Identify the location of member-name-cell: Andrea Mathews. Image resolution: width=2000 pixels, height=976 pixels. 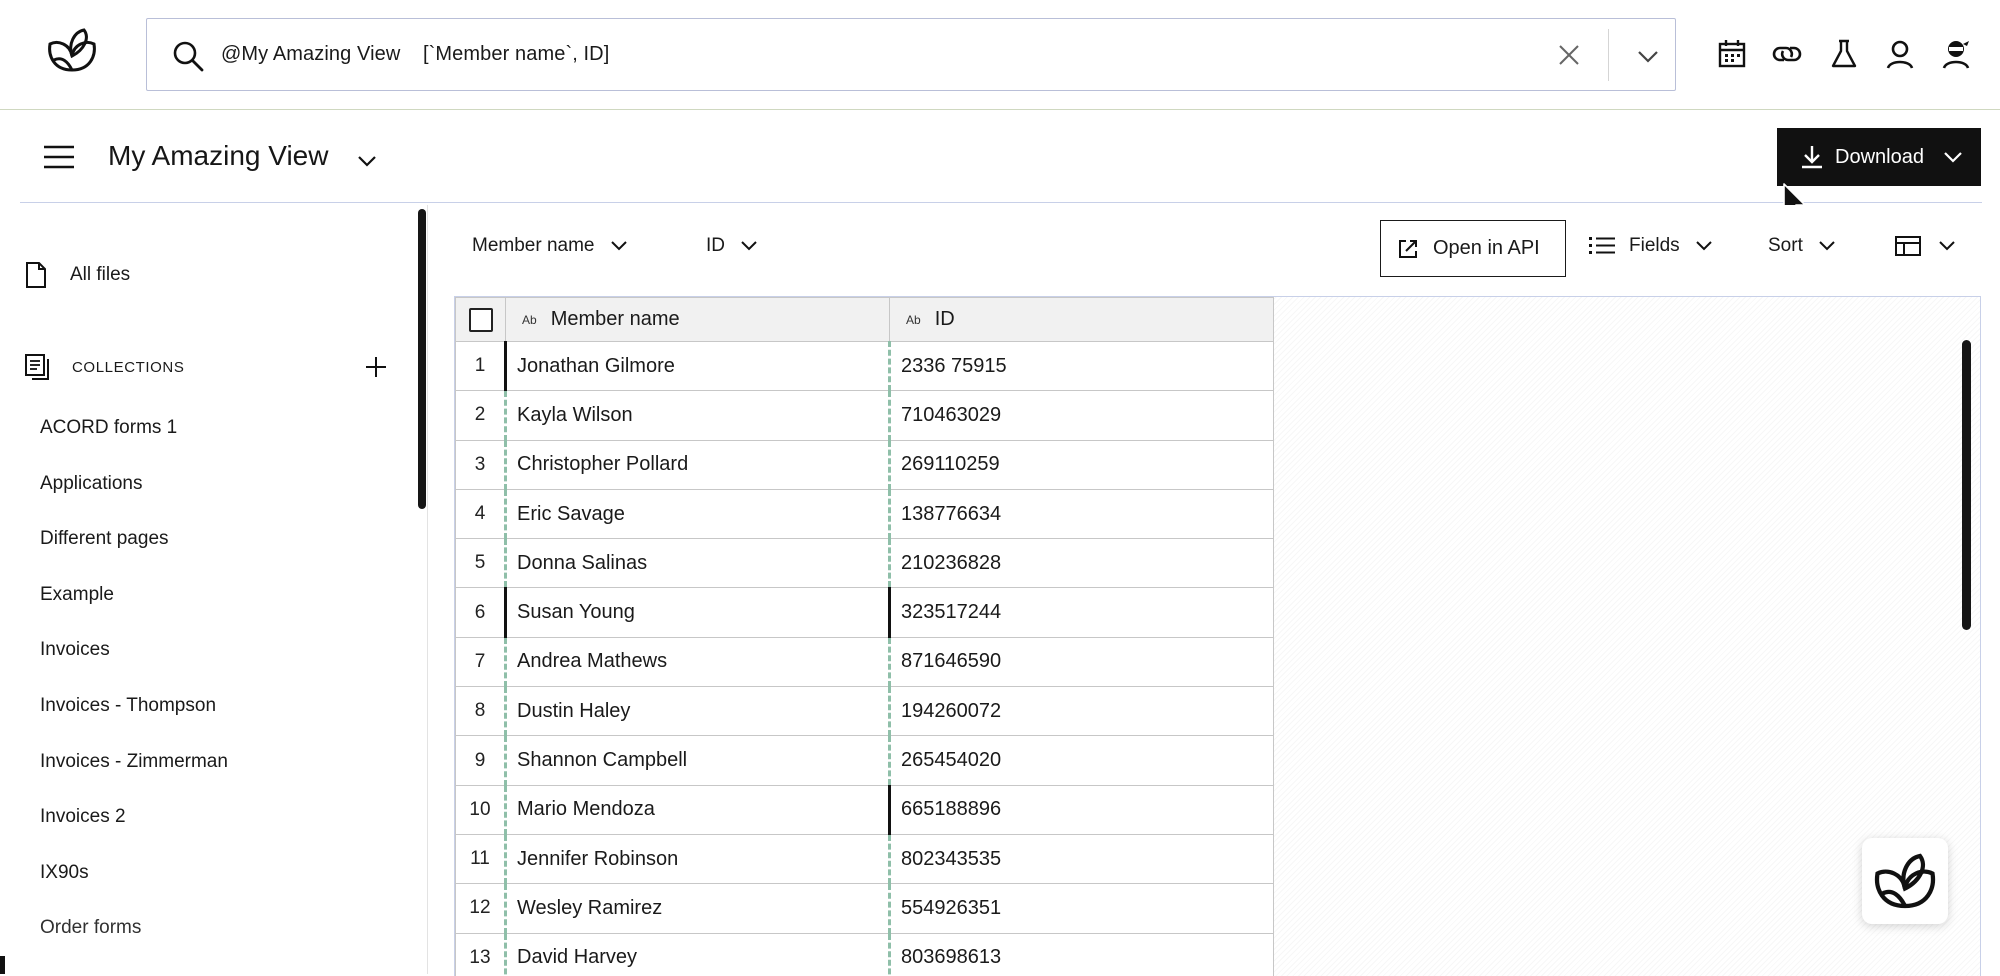
(697, 662).